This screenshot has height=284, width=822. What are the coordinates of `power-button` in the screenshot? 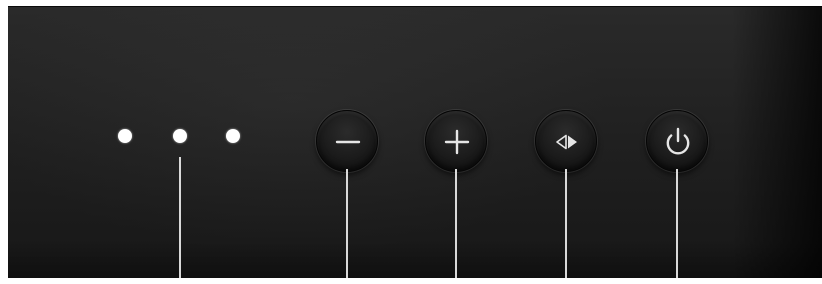 It's located at (677, 141).